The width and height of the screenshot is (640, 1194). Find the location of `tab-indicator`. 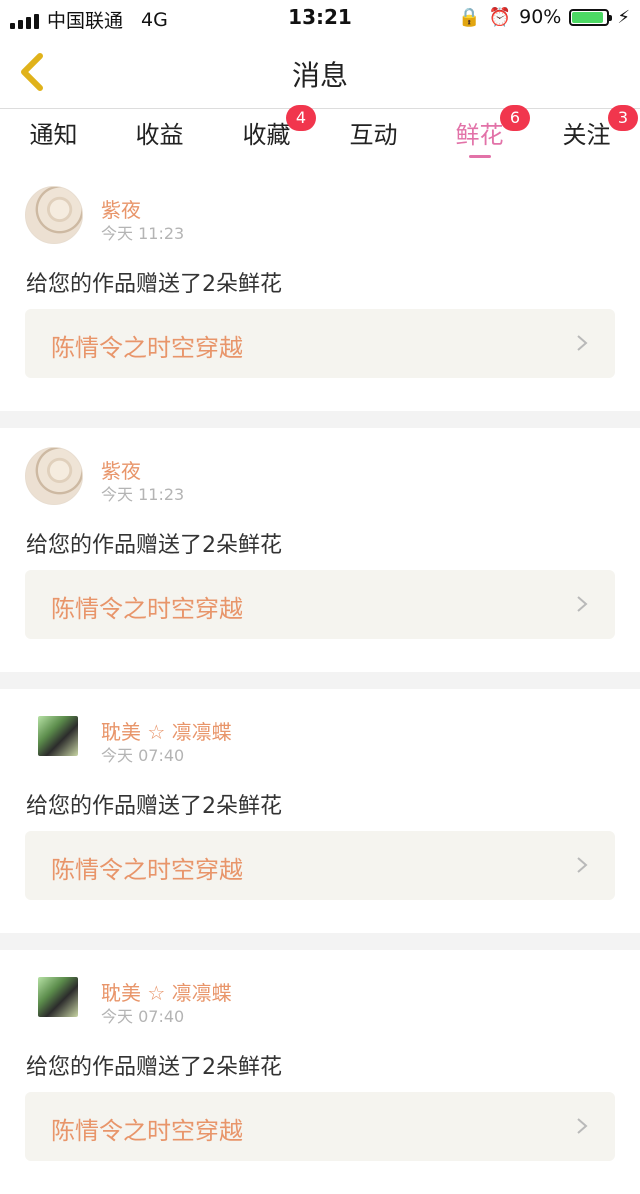

tab-indicator is located at coordinates (480, 156).